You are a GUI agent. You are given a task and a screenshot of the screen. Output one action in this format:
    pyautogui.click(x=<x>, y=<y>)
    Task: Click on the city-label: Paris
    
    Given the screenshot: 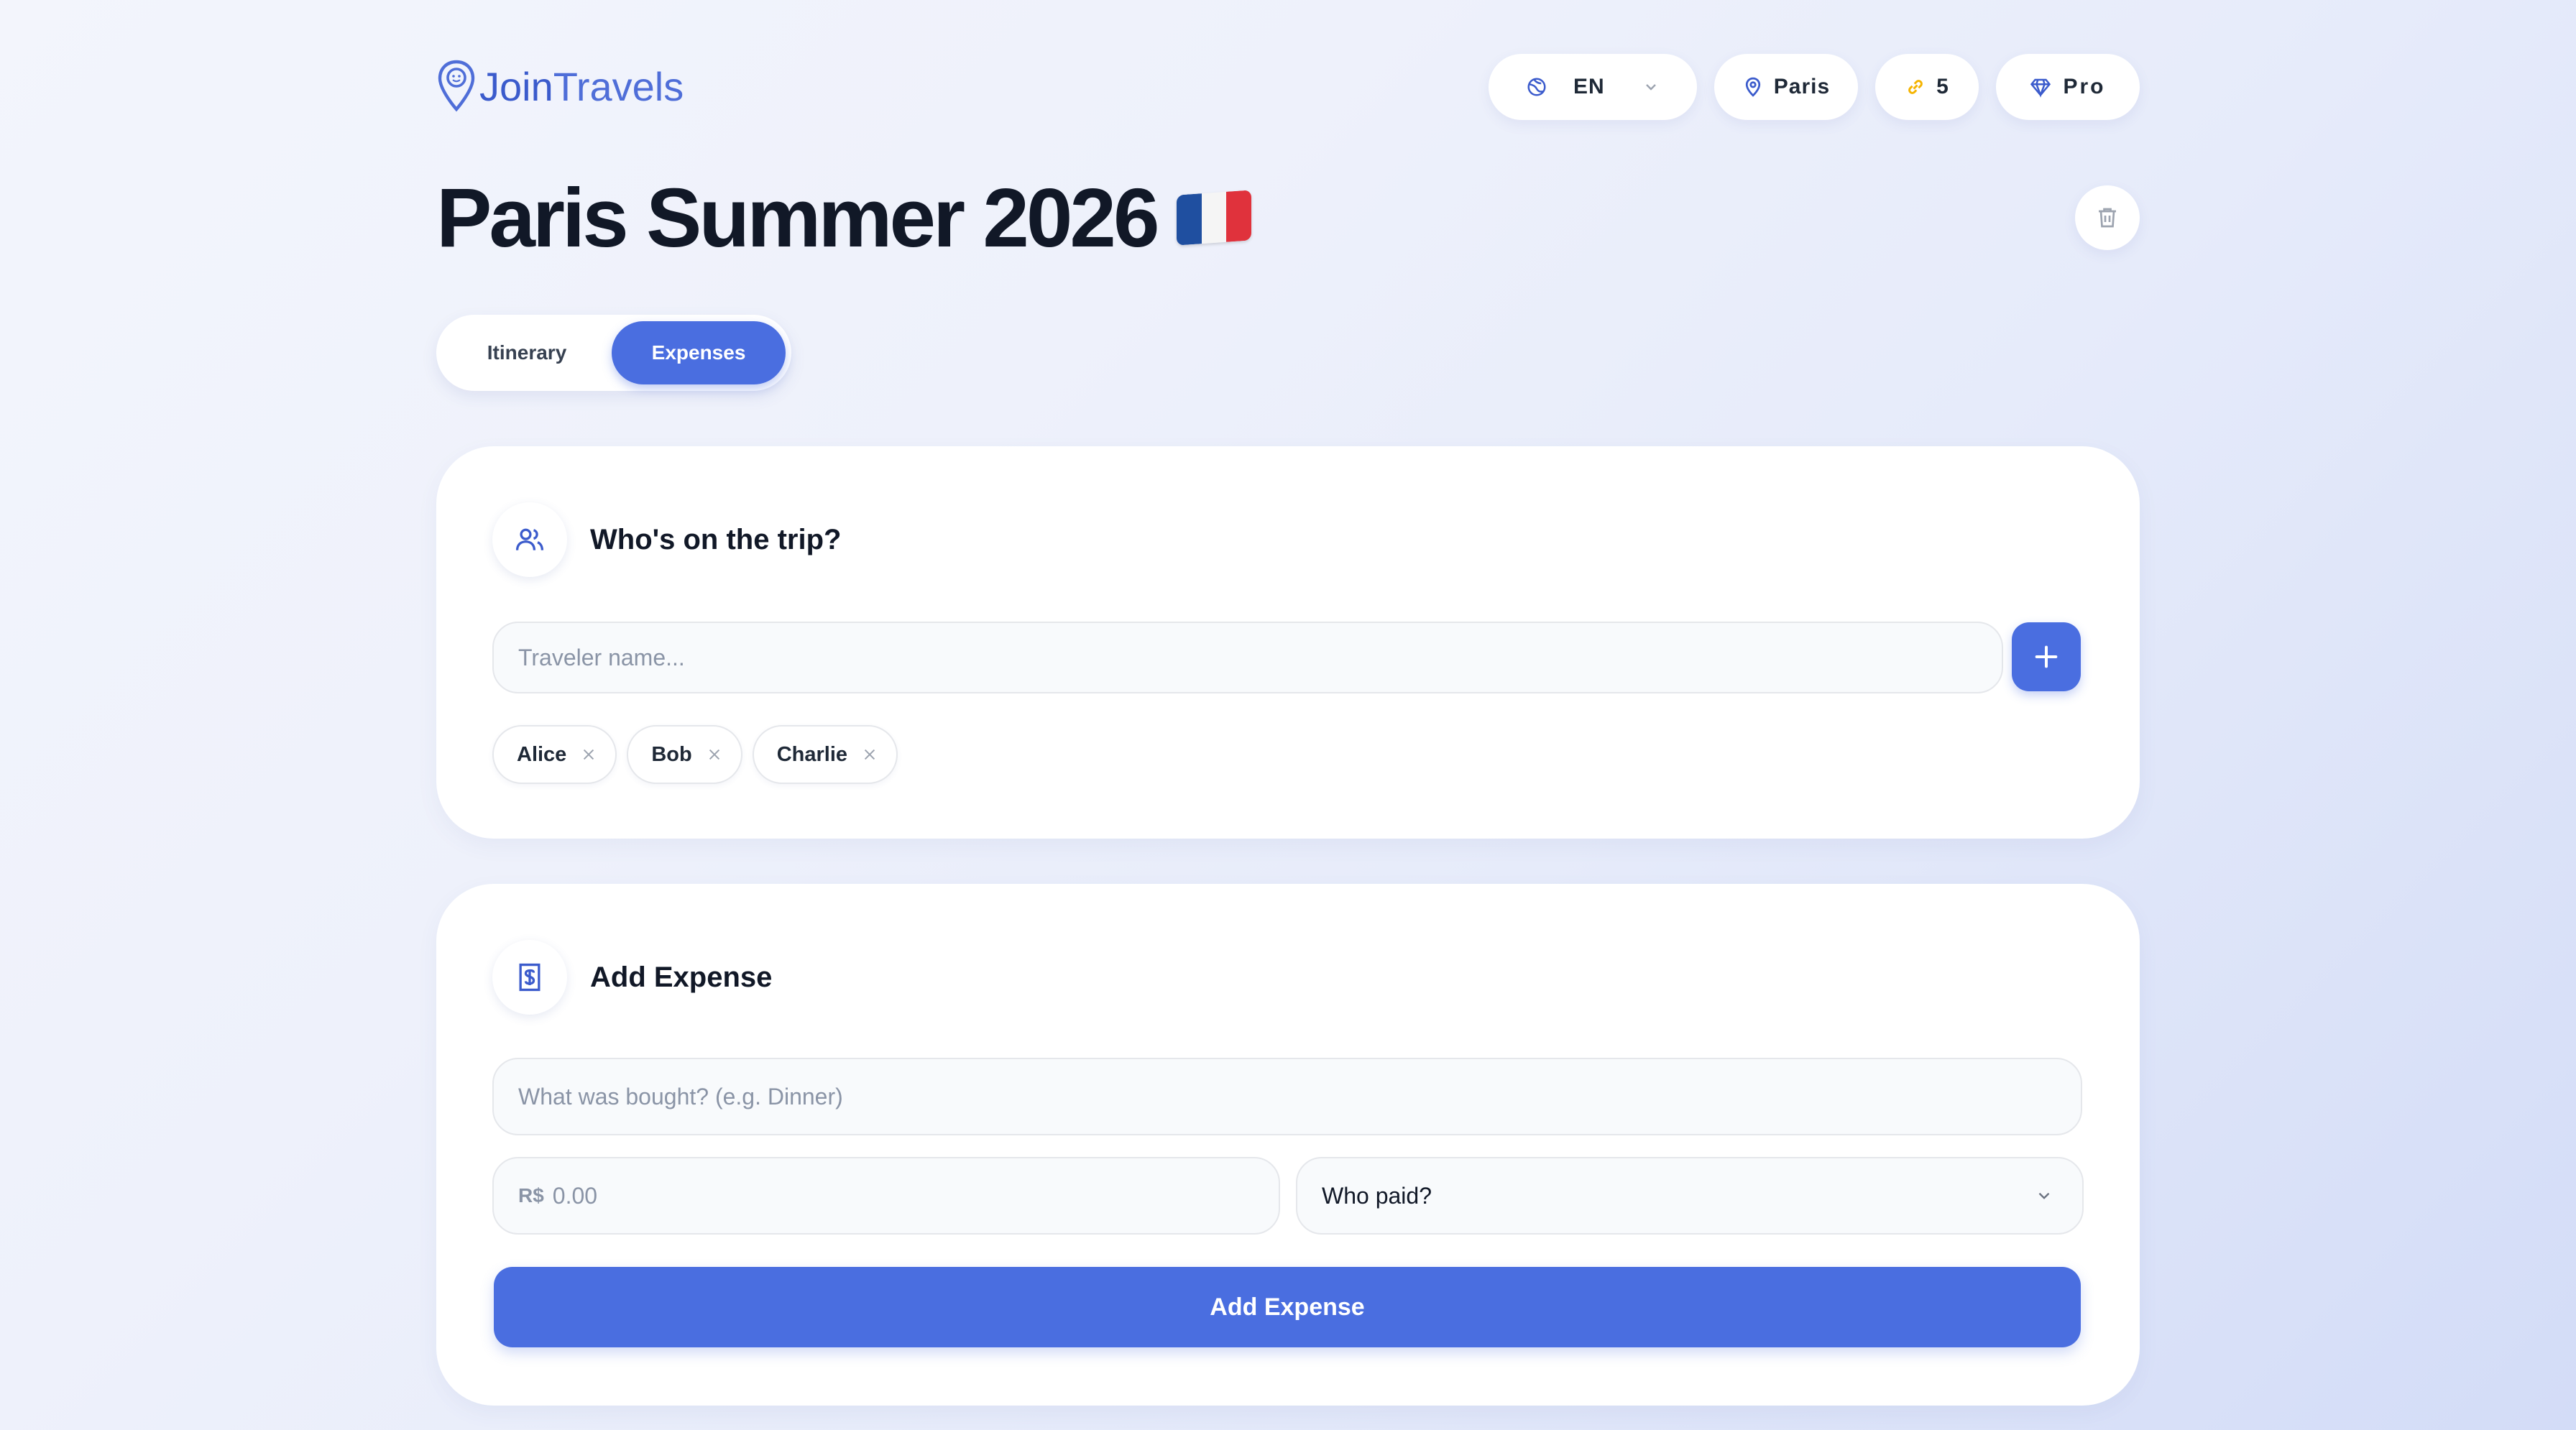 What is the action you would take?
    pyautogui.click(x=1802, y=86)
    